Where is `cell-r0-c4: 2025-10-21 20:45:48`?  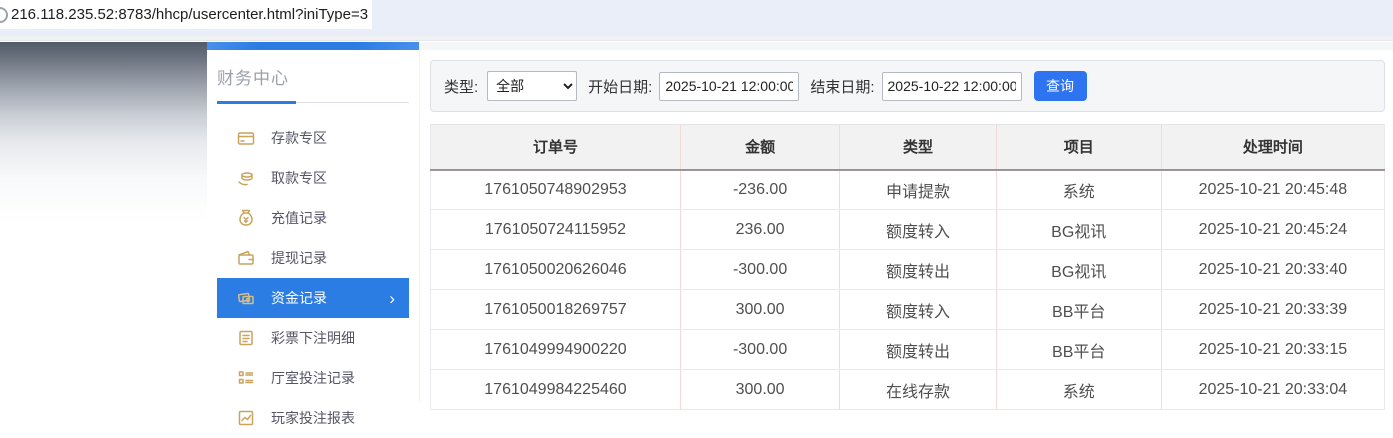 cell-r0-c4: 2025-10-21 20:45:48 is located at coordinates (1272, 189).